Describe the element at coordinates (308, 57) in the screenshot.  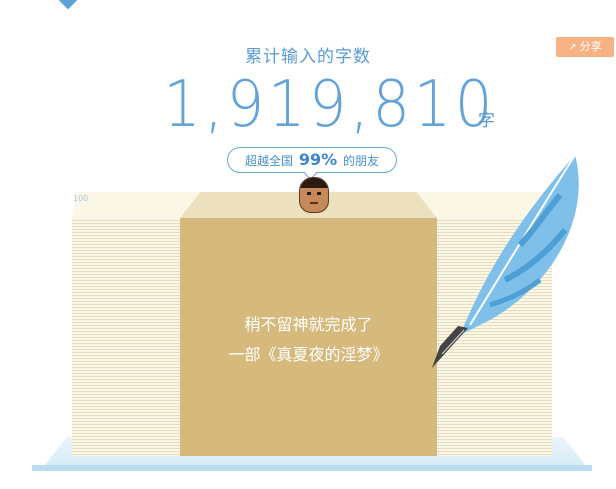
I see `page-title: 累计输入的字数` at that location.